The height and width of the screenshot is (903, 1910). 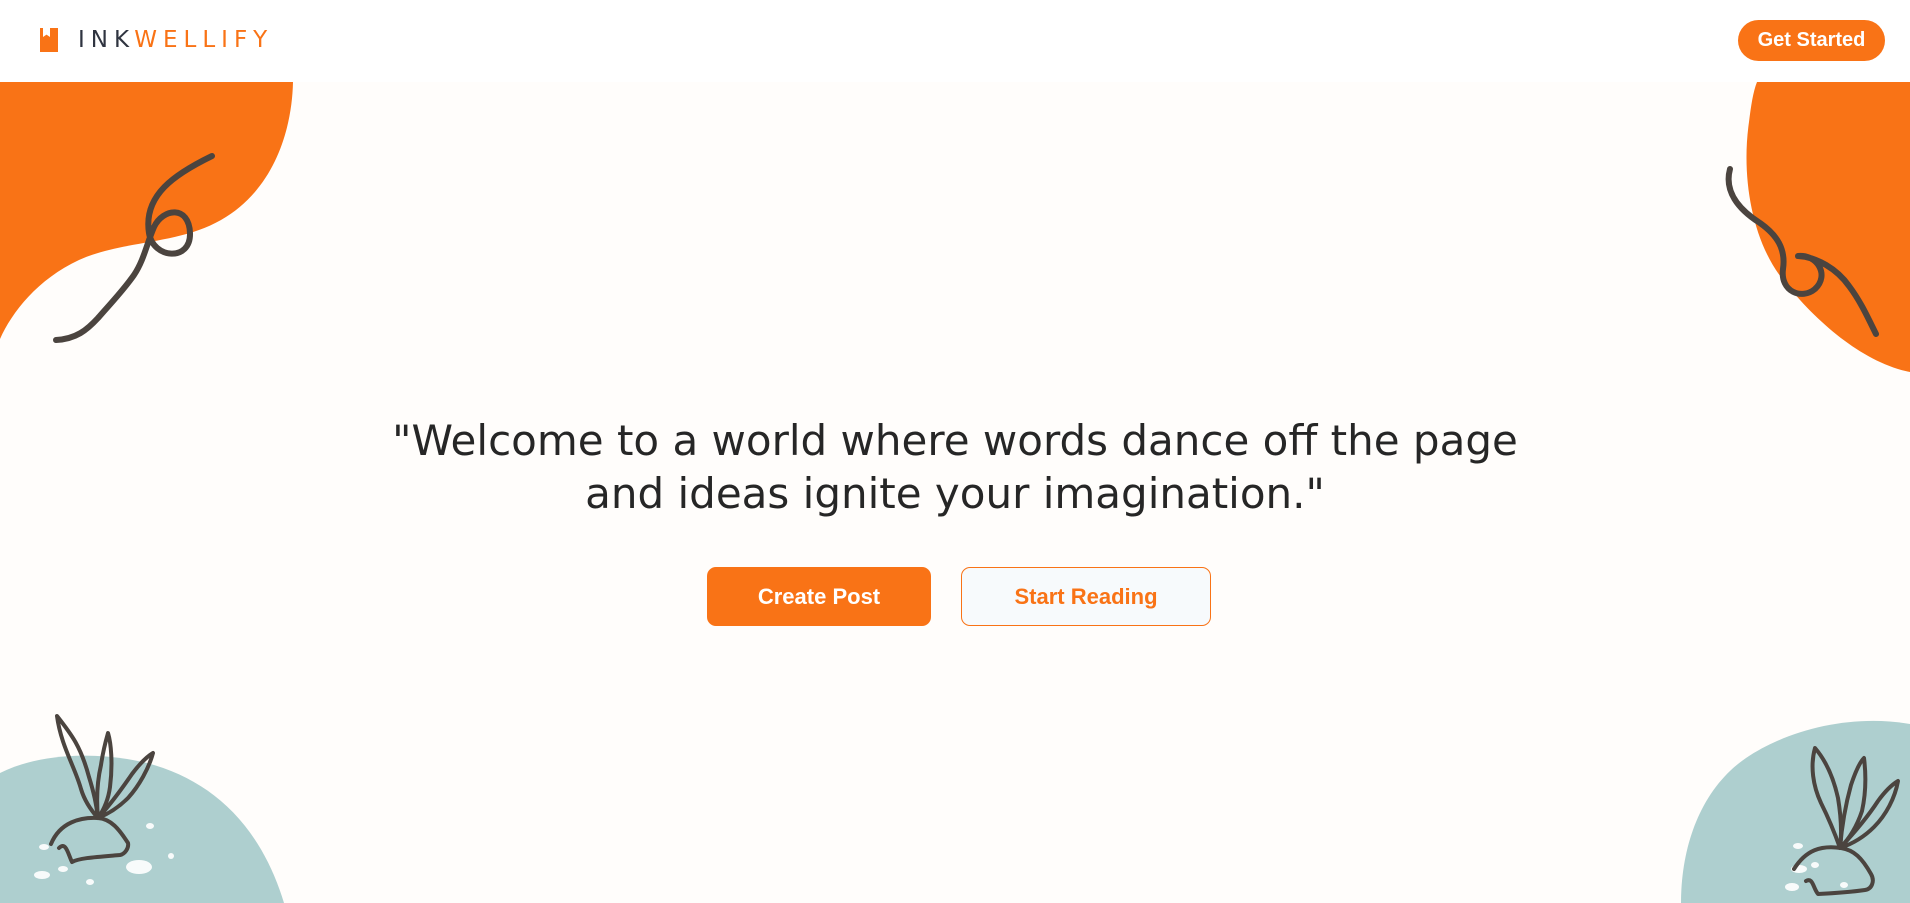 I want to click on bottom-left-decoration, so click(x=150, y=806).